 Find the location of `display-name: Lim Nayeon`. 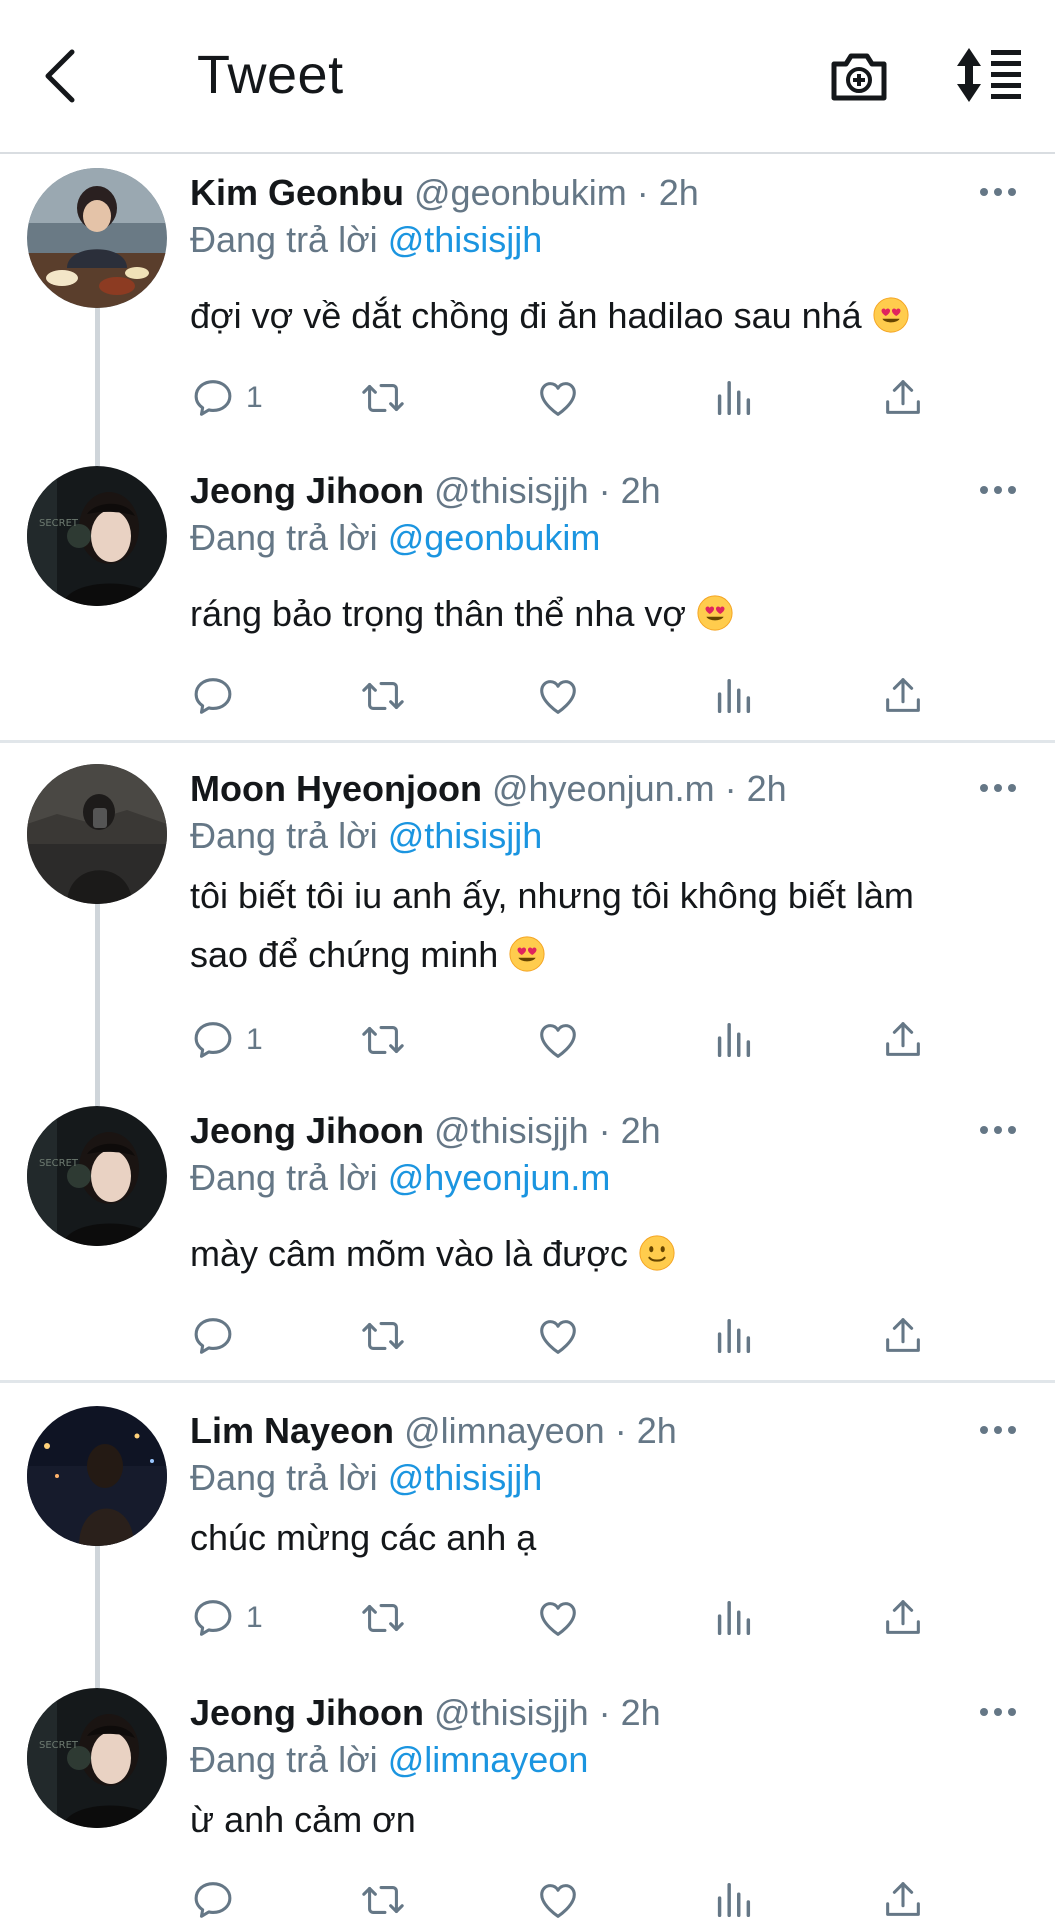

display-name: Lim Nayeon is located at coordinates (292, 1430).